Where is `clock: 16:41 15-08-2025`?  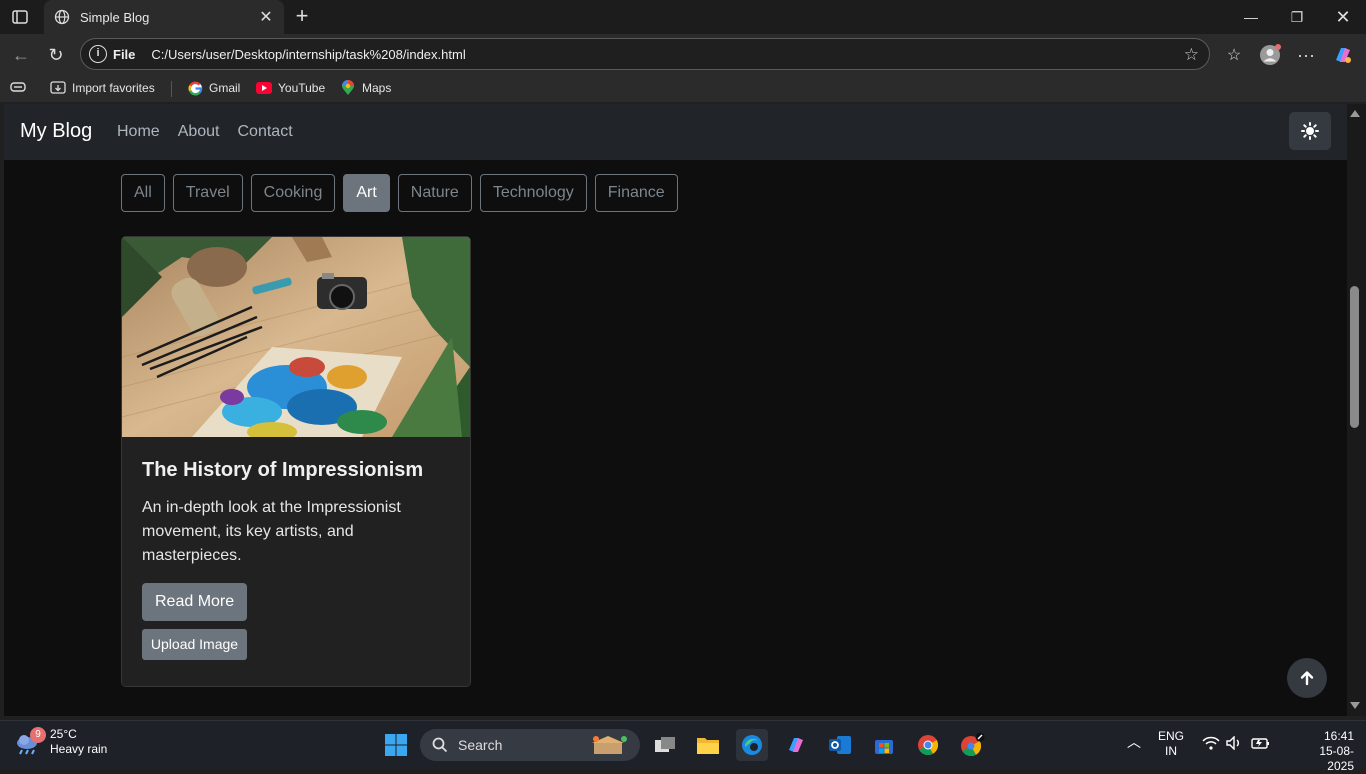
clock: 16:41 15-08-2025 is located at coordinates (1330, 751).